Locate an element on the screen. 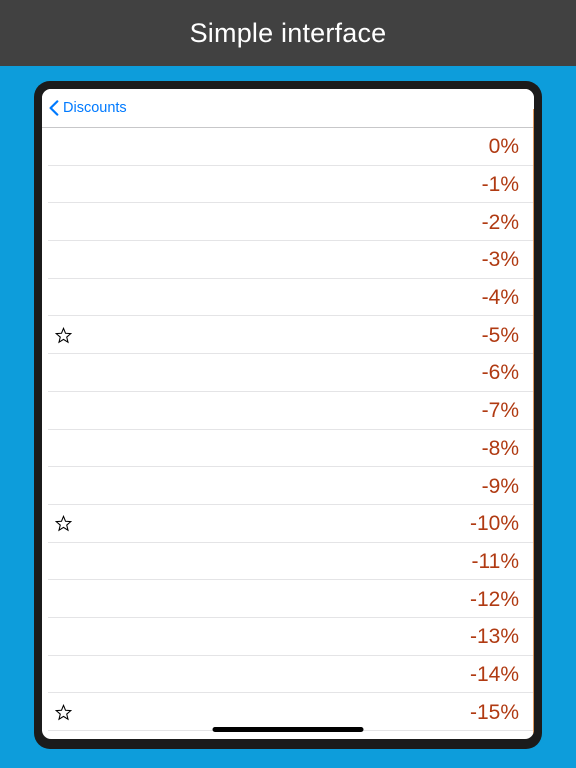  list-item: 0% is located at coordinates (288, 147).